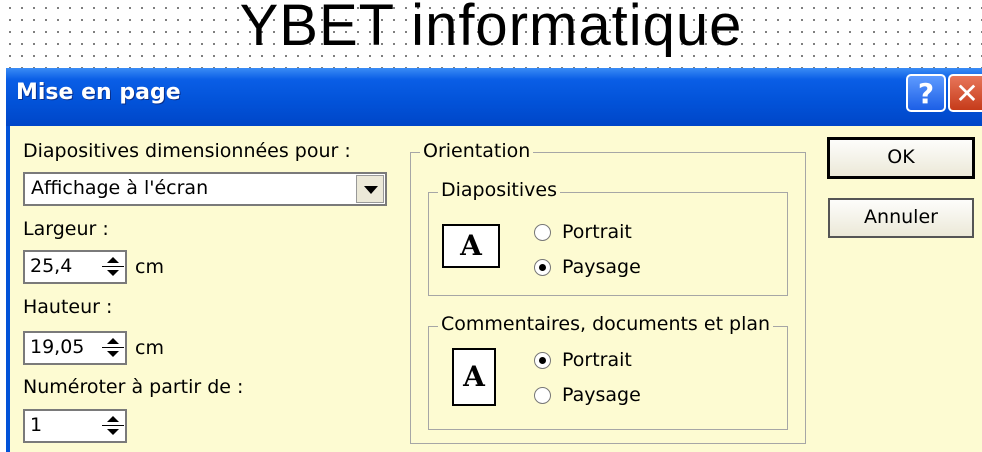  What do you see at coordinates (471, 246) in the screenshot?
I see `landscape-page-icon: A` at bounding box center [471, 246].